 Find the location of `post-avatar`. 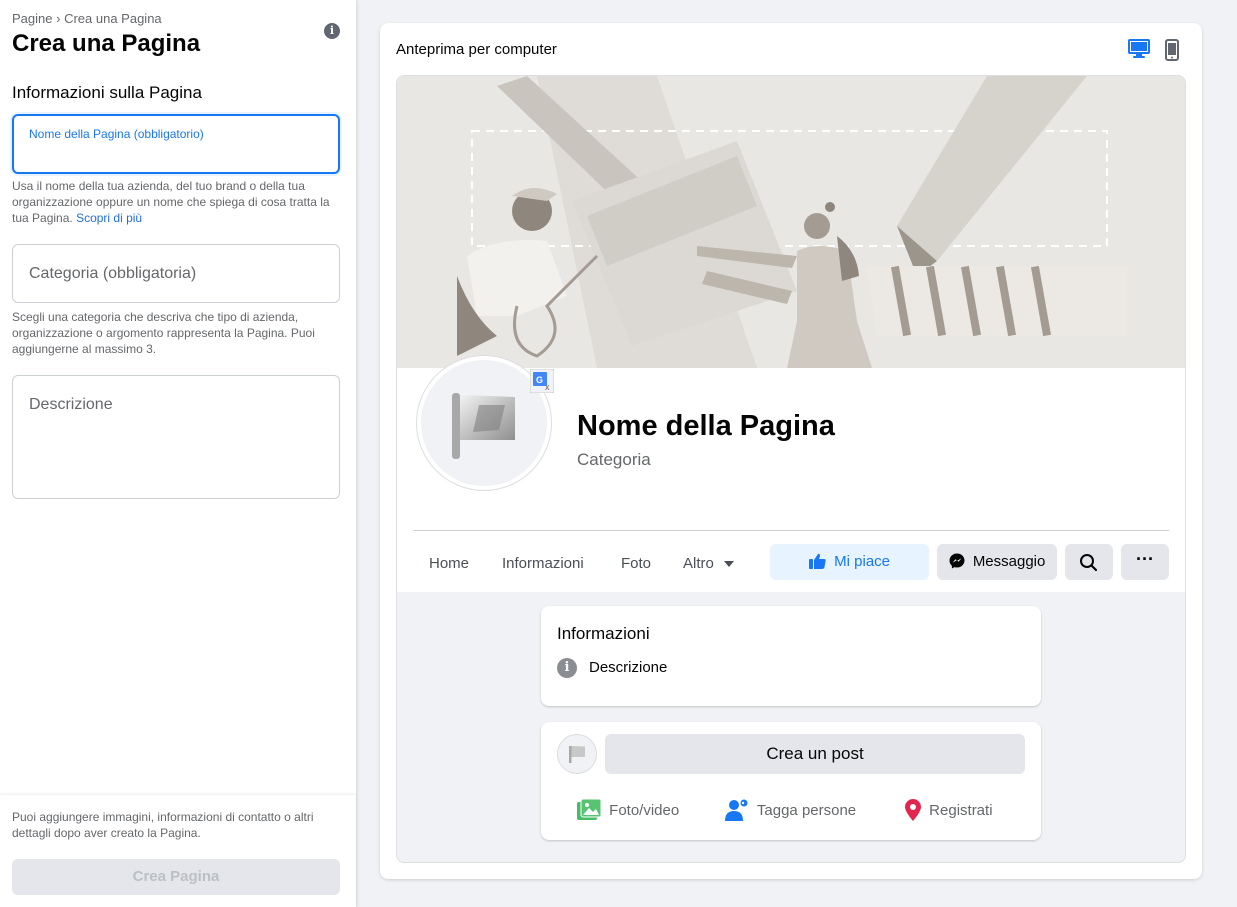

post-avatar is located at coordinates (577, 754).